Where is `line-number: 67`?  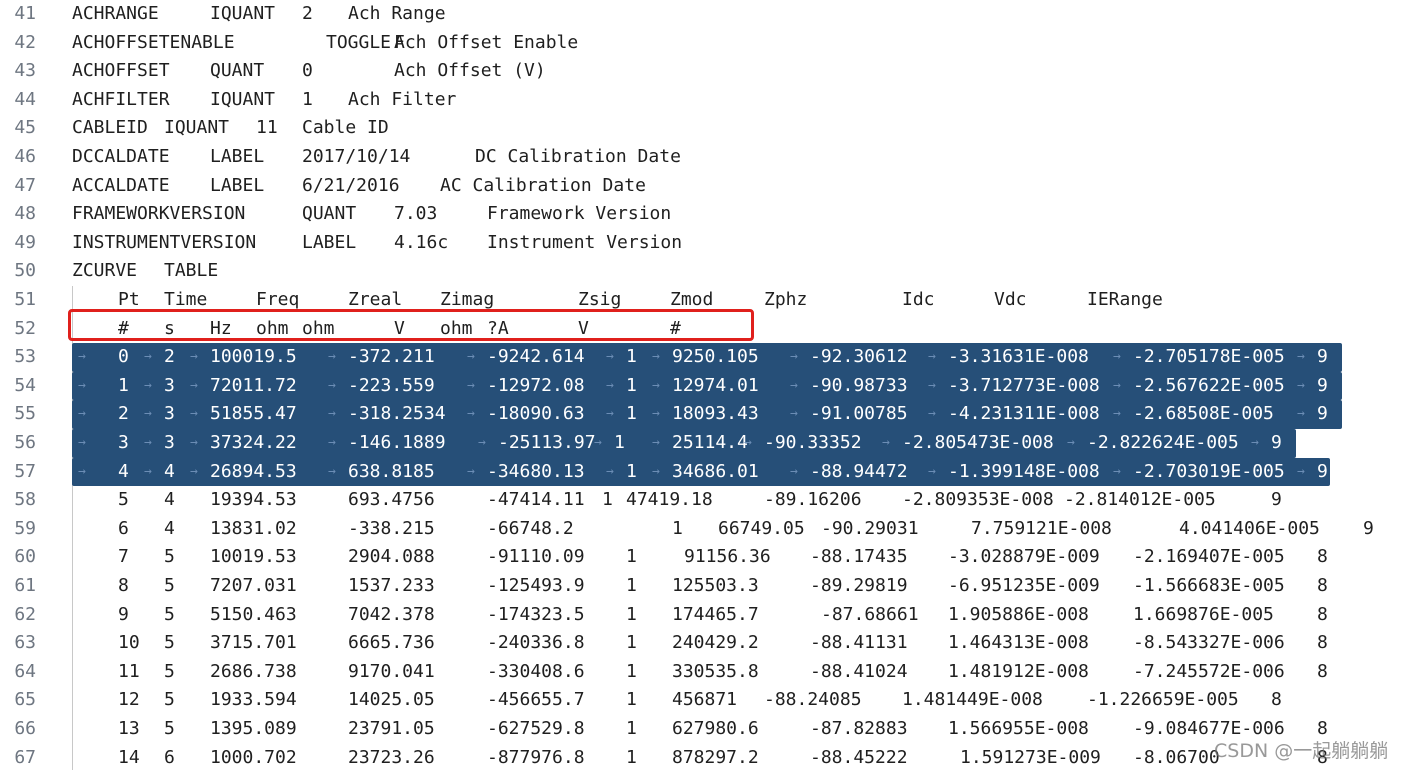
line-number: 67 is located at coordinates (25, 757).